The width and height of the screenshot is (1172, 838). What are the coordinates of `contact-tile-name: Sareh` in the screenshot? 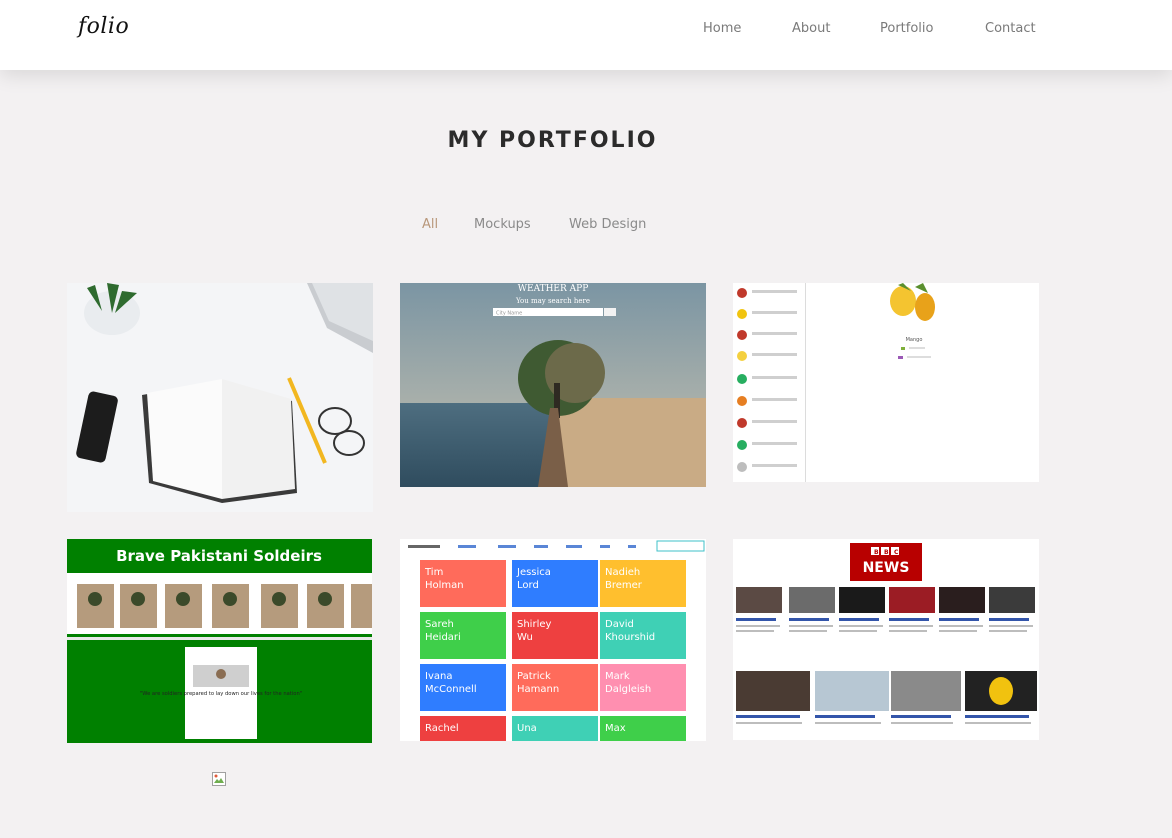 It's located at (439, 624).